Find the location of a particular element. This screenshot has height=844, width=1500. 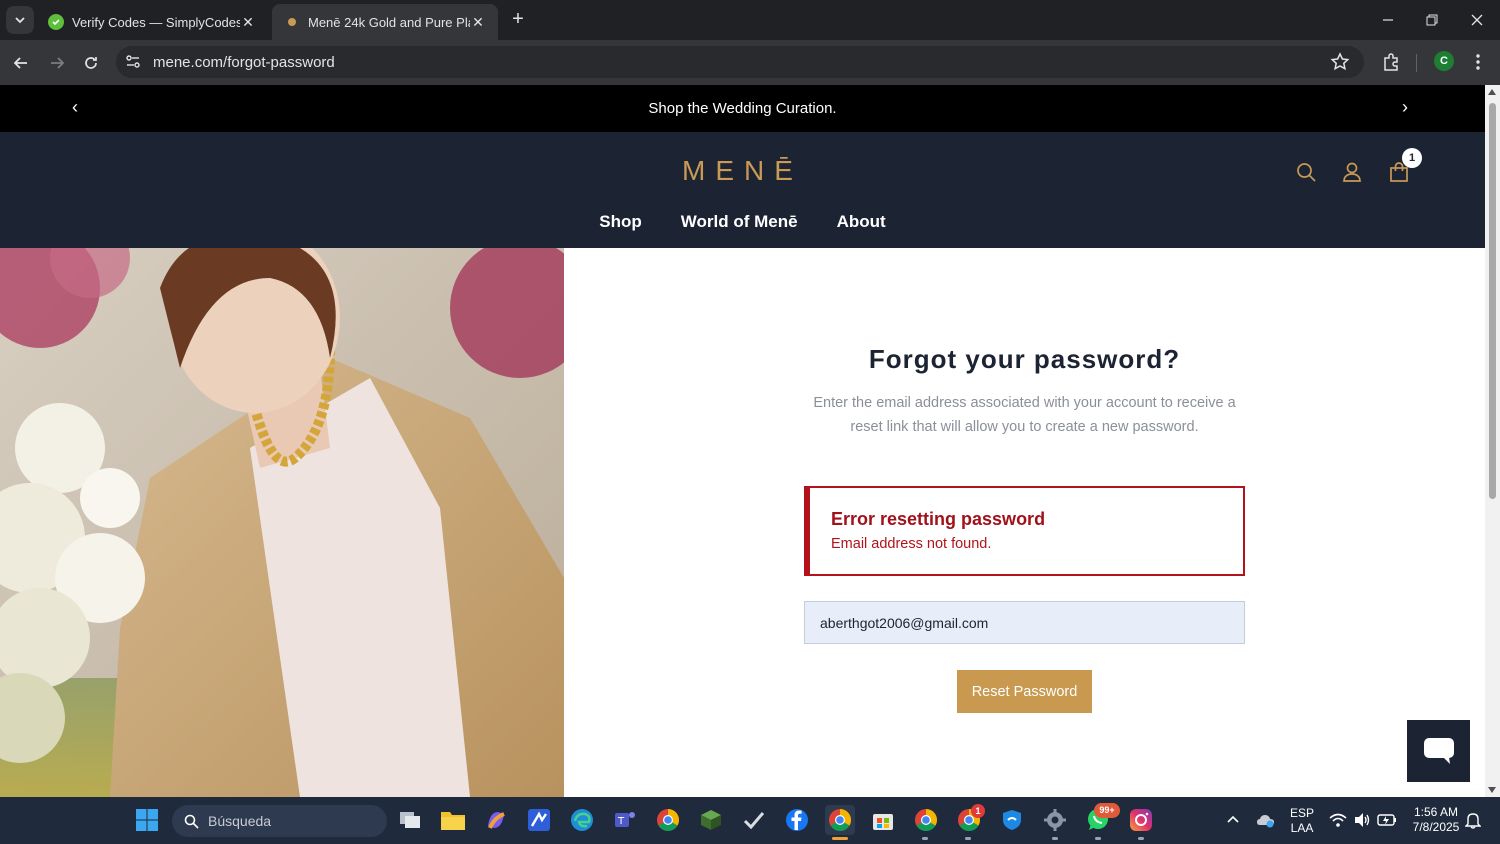

more-menu-icon is located at coordinates (1478, 62).